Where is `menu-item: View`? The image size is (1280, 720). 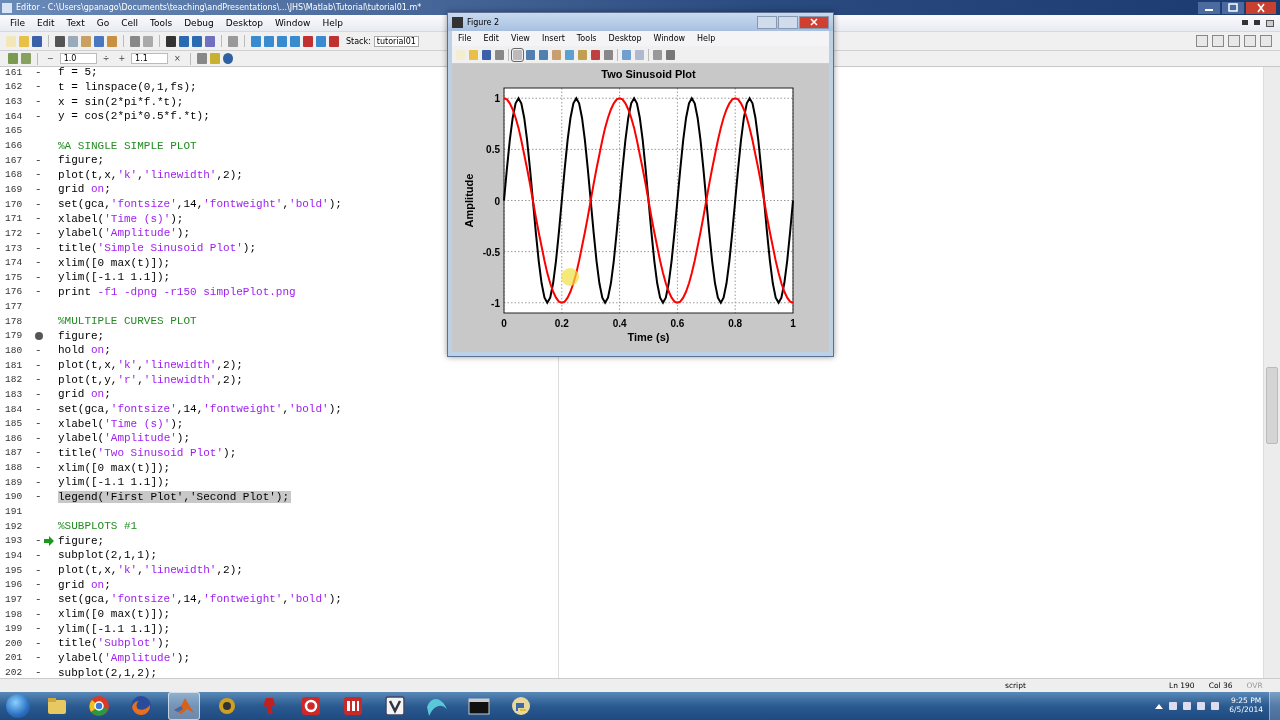 menu-item: View is located at coordinates (520, 38).